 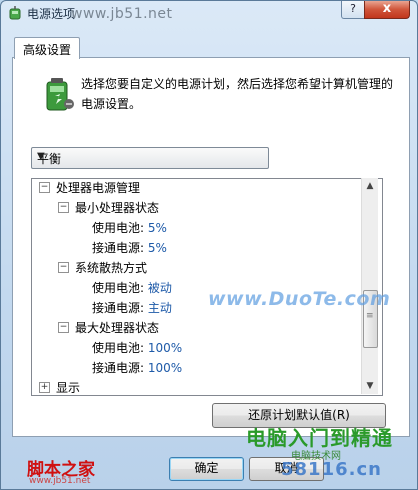 I want to click on tree-item-label: 最小处理器状态, so click(x=117, y=208).